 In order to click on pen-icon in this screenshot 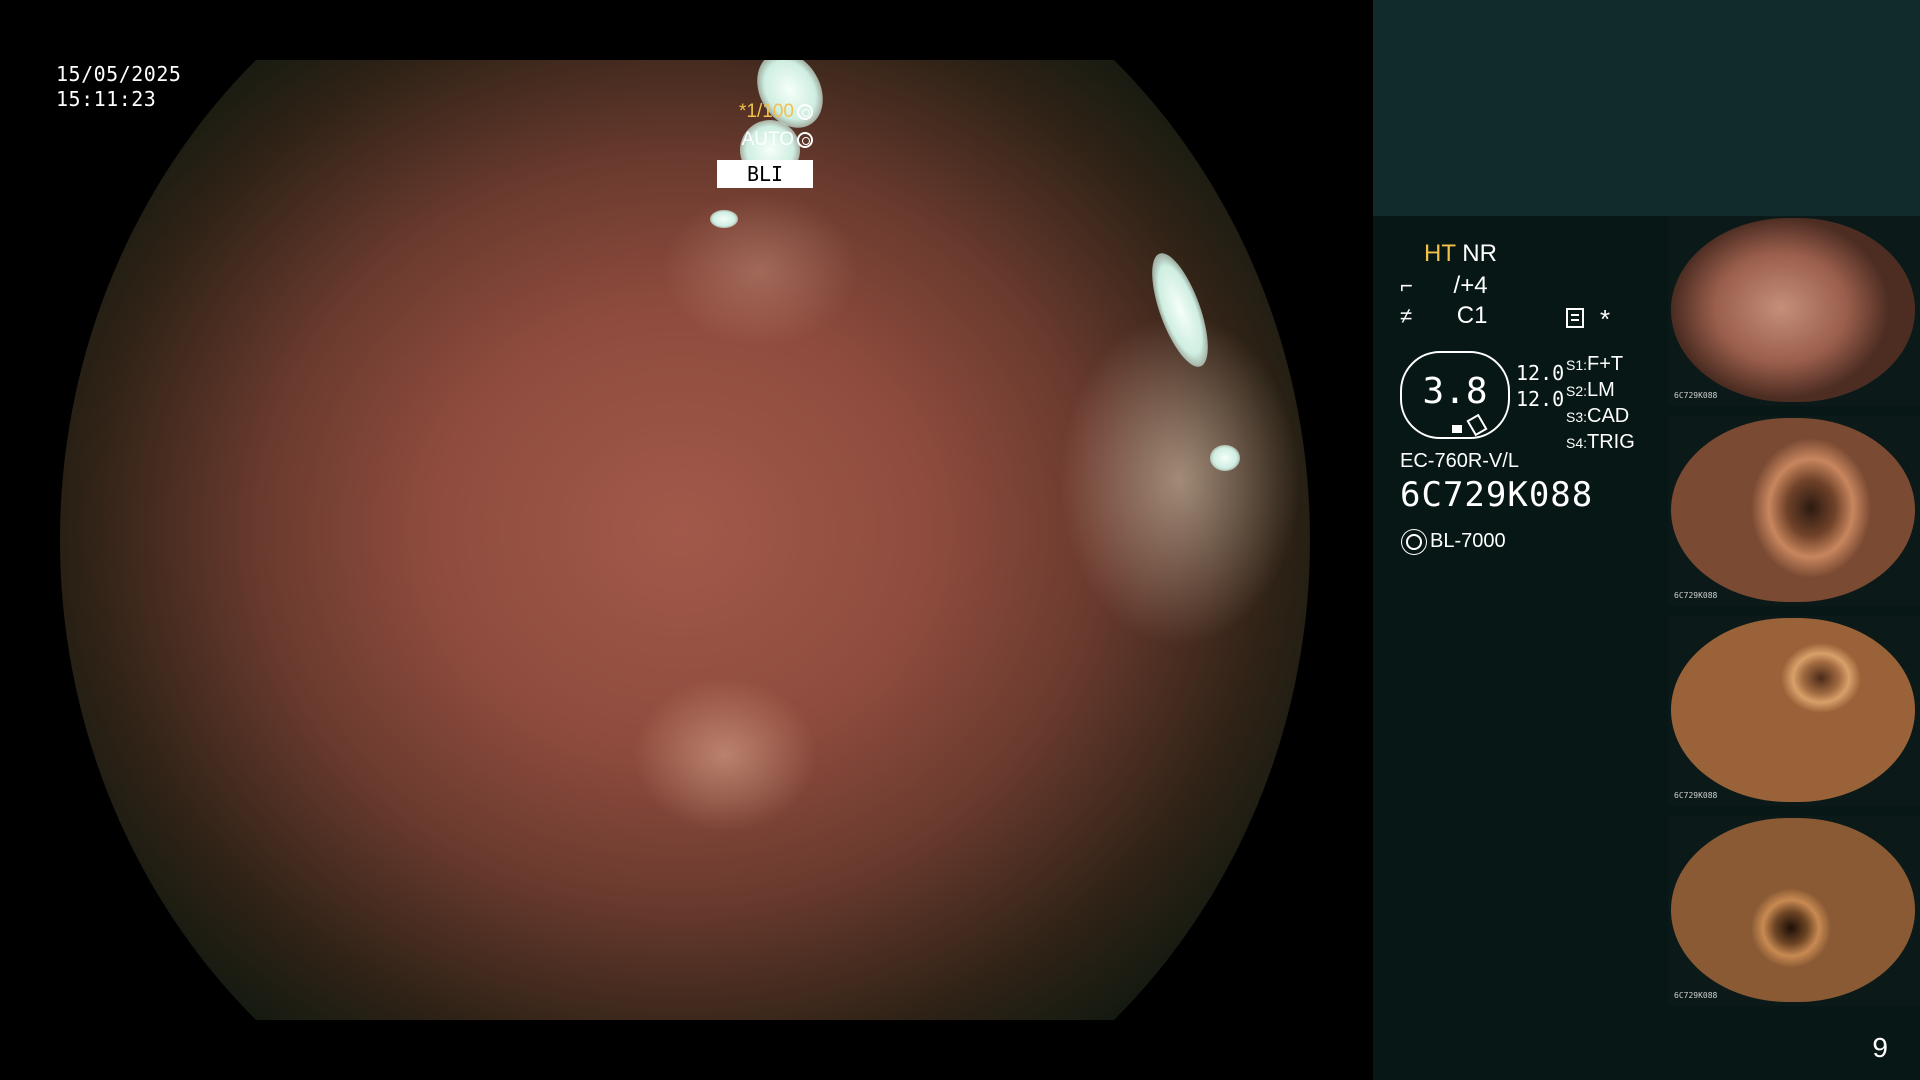, I will do `click(1477, 425)`.